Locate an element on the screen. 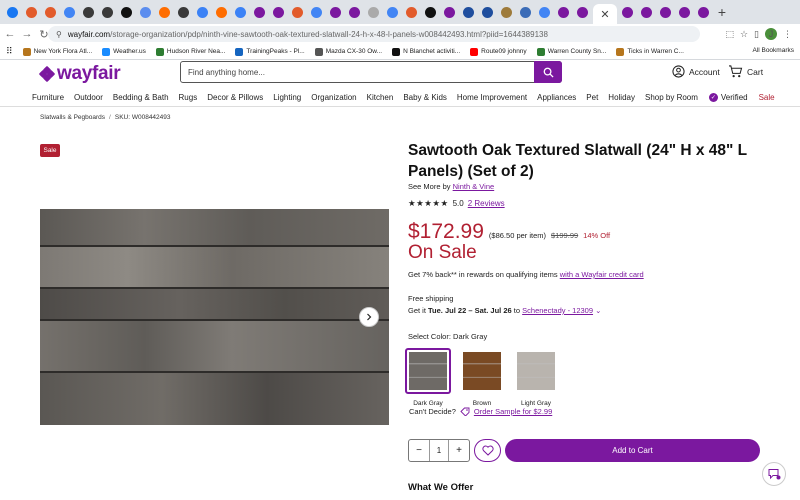 Image resolution: width=800 pixels, height=500 pixels. bookmark-item: Route09 johnny is located at coordinates (498, 51).